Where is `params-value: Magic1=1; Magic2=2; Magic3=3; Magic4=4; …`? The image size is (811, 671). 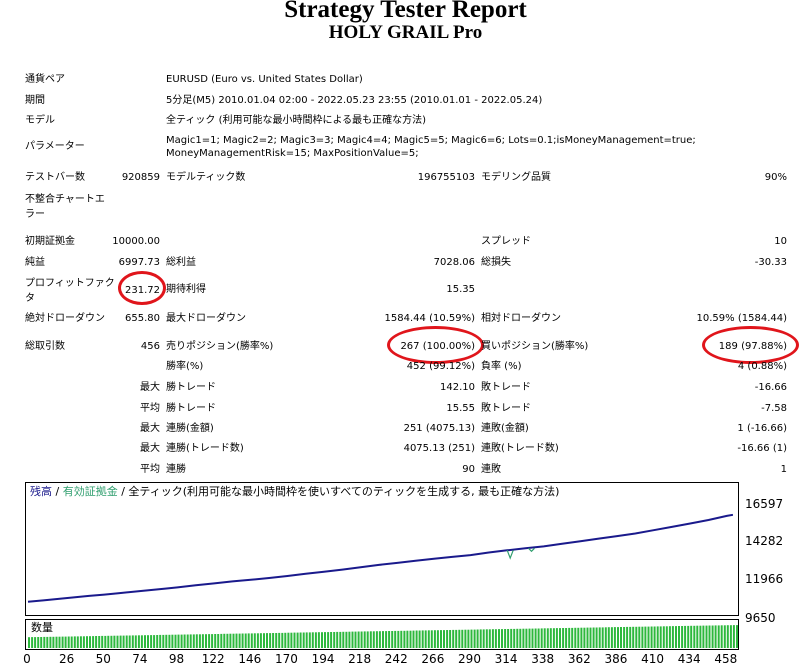 params-value: Magic1=1; Magic2=2; Magic3=3; Magic4=4; … is located at coordinates (431, 147).